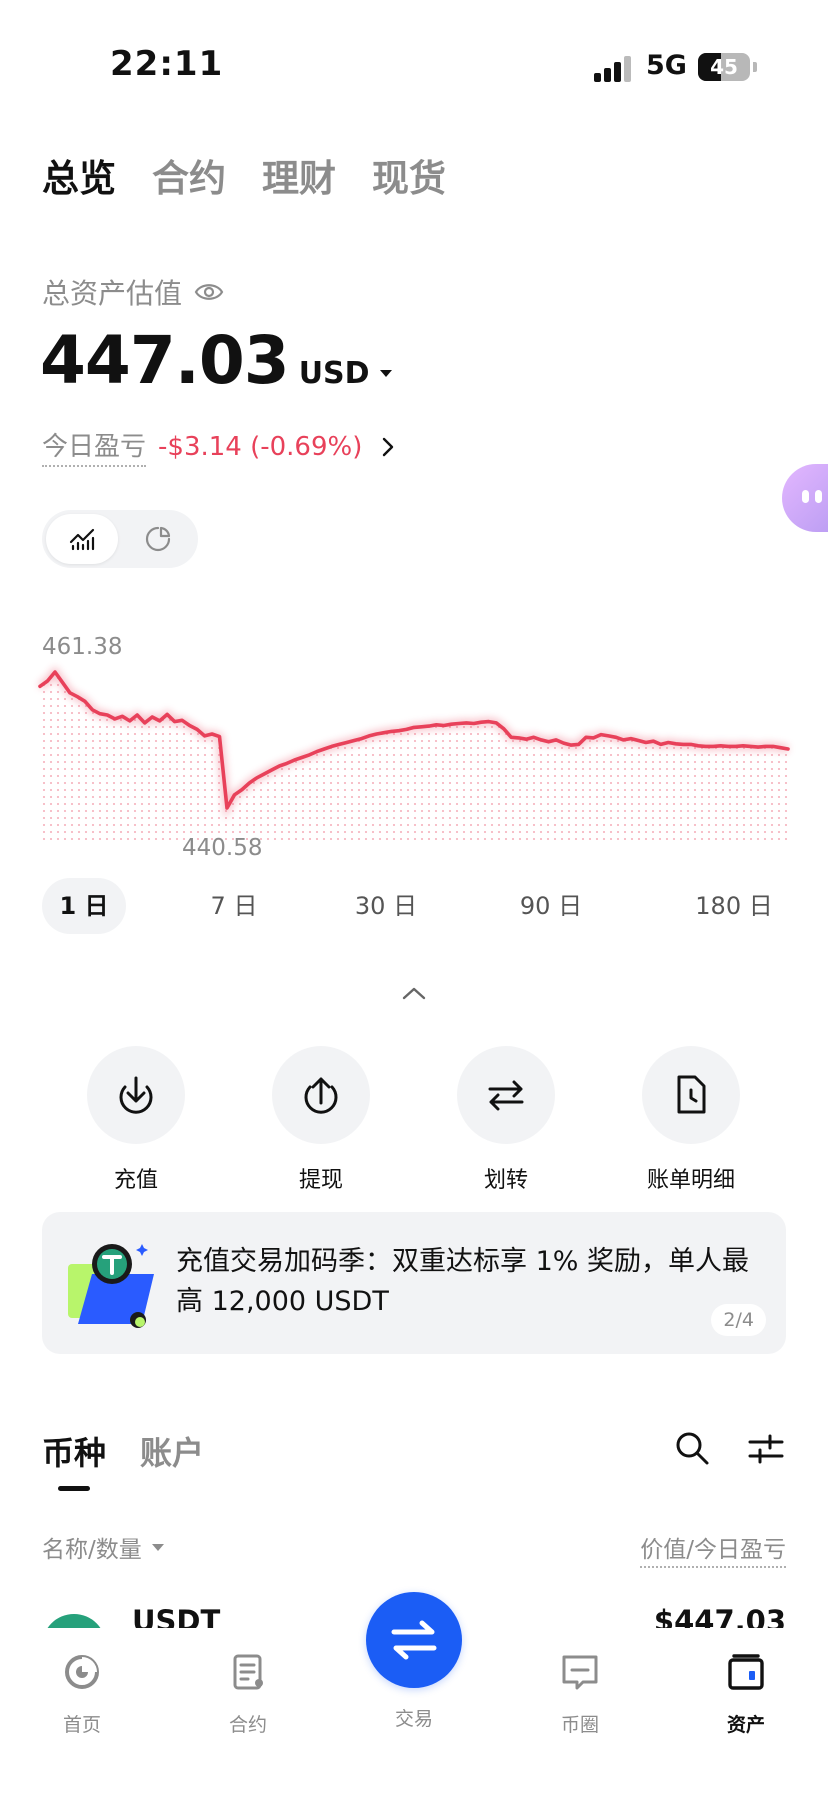 This screenshot has height=1801, width=828. I want to click on range-1d: 1 日, so click(84, 906).